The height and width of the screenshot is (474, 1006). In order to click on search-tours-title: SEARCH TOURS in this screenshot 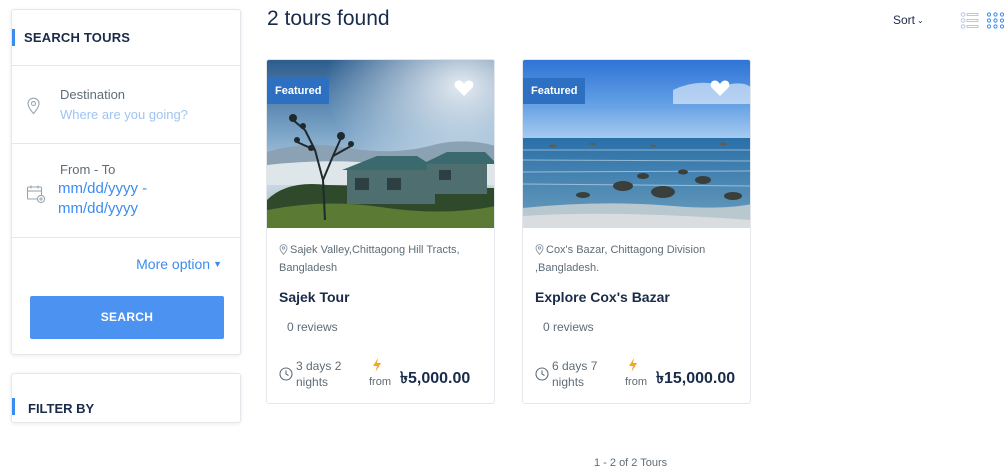, I will do `click(77, 37)`.